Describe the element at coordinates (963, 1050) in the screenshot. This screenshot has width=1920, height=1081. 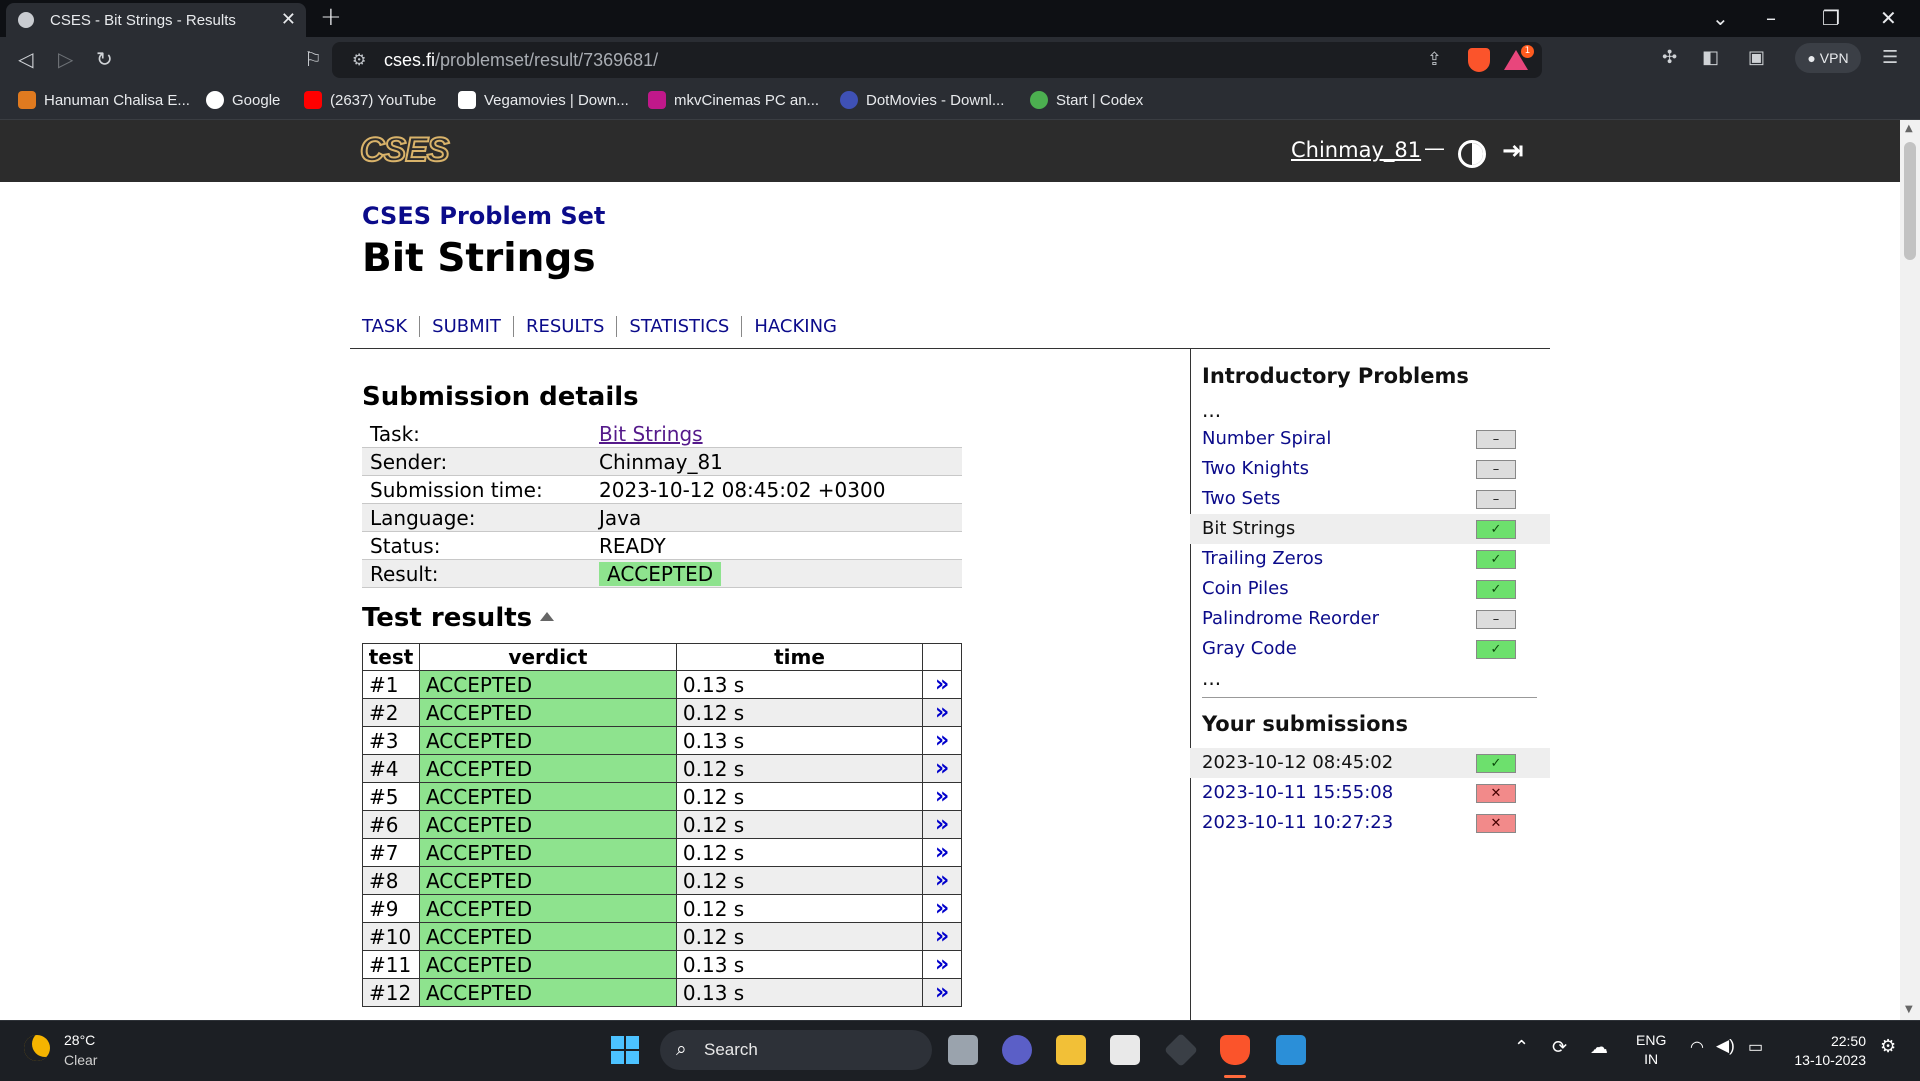
I see `task-view-icon` at that location.